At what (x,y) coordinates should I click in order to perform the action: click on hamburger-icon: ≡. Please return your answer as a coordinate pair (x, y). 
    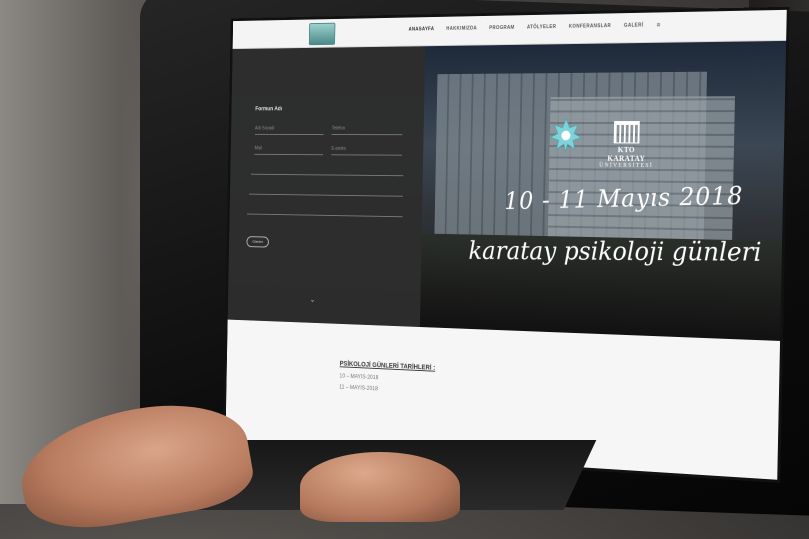
    Looking at the image, I should click on (658, 25).